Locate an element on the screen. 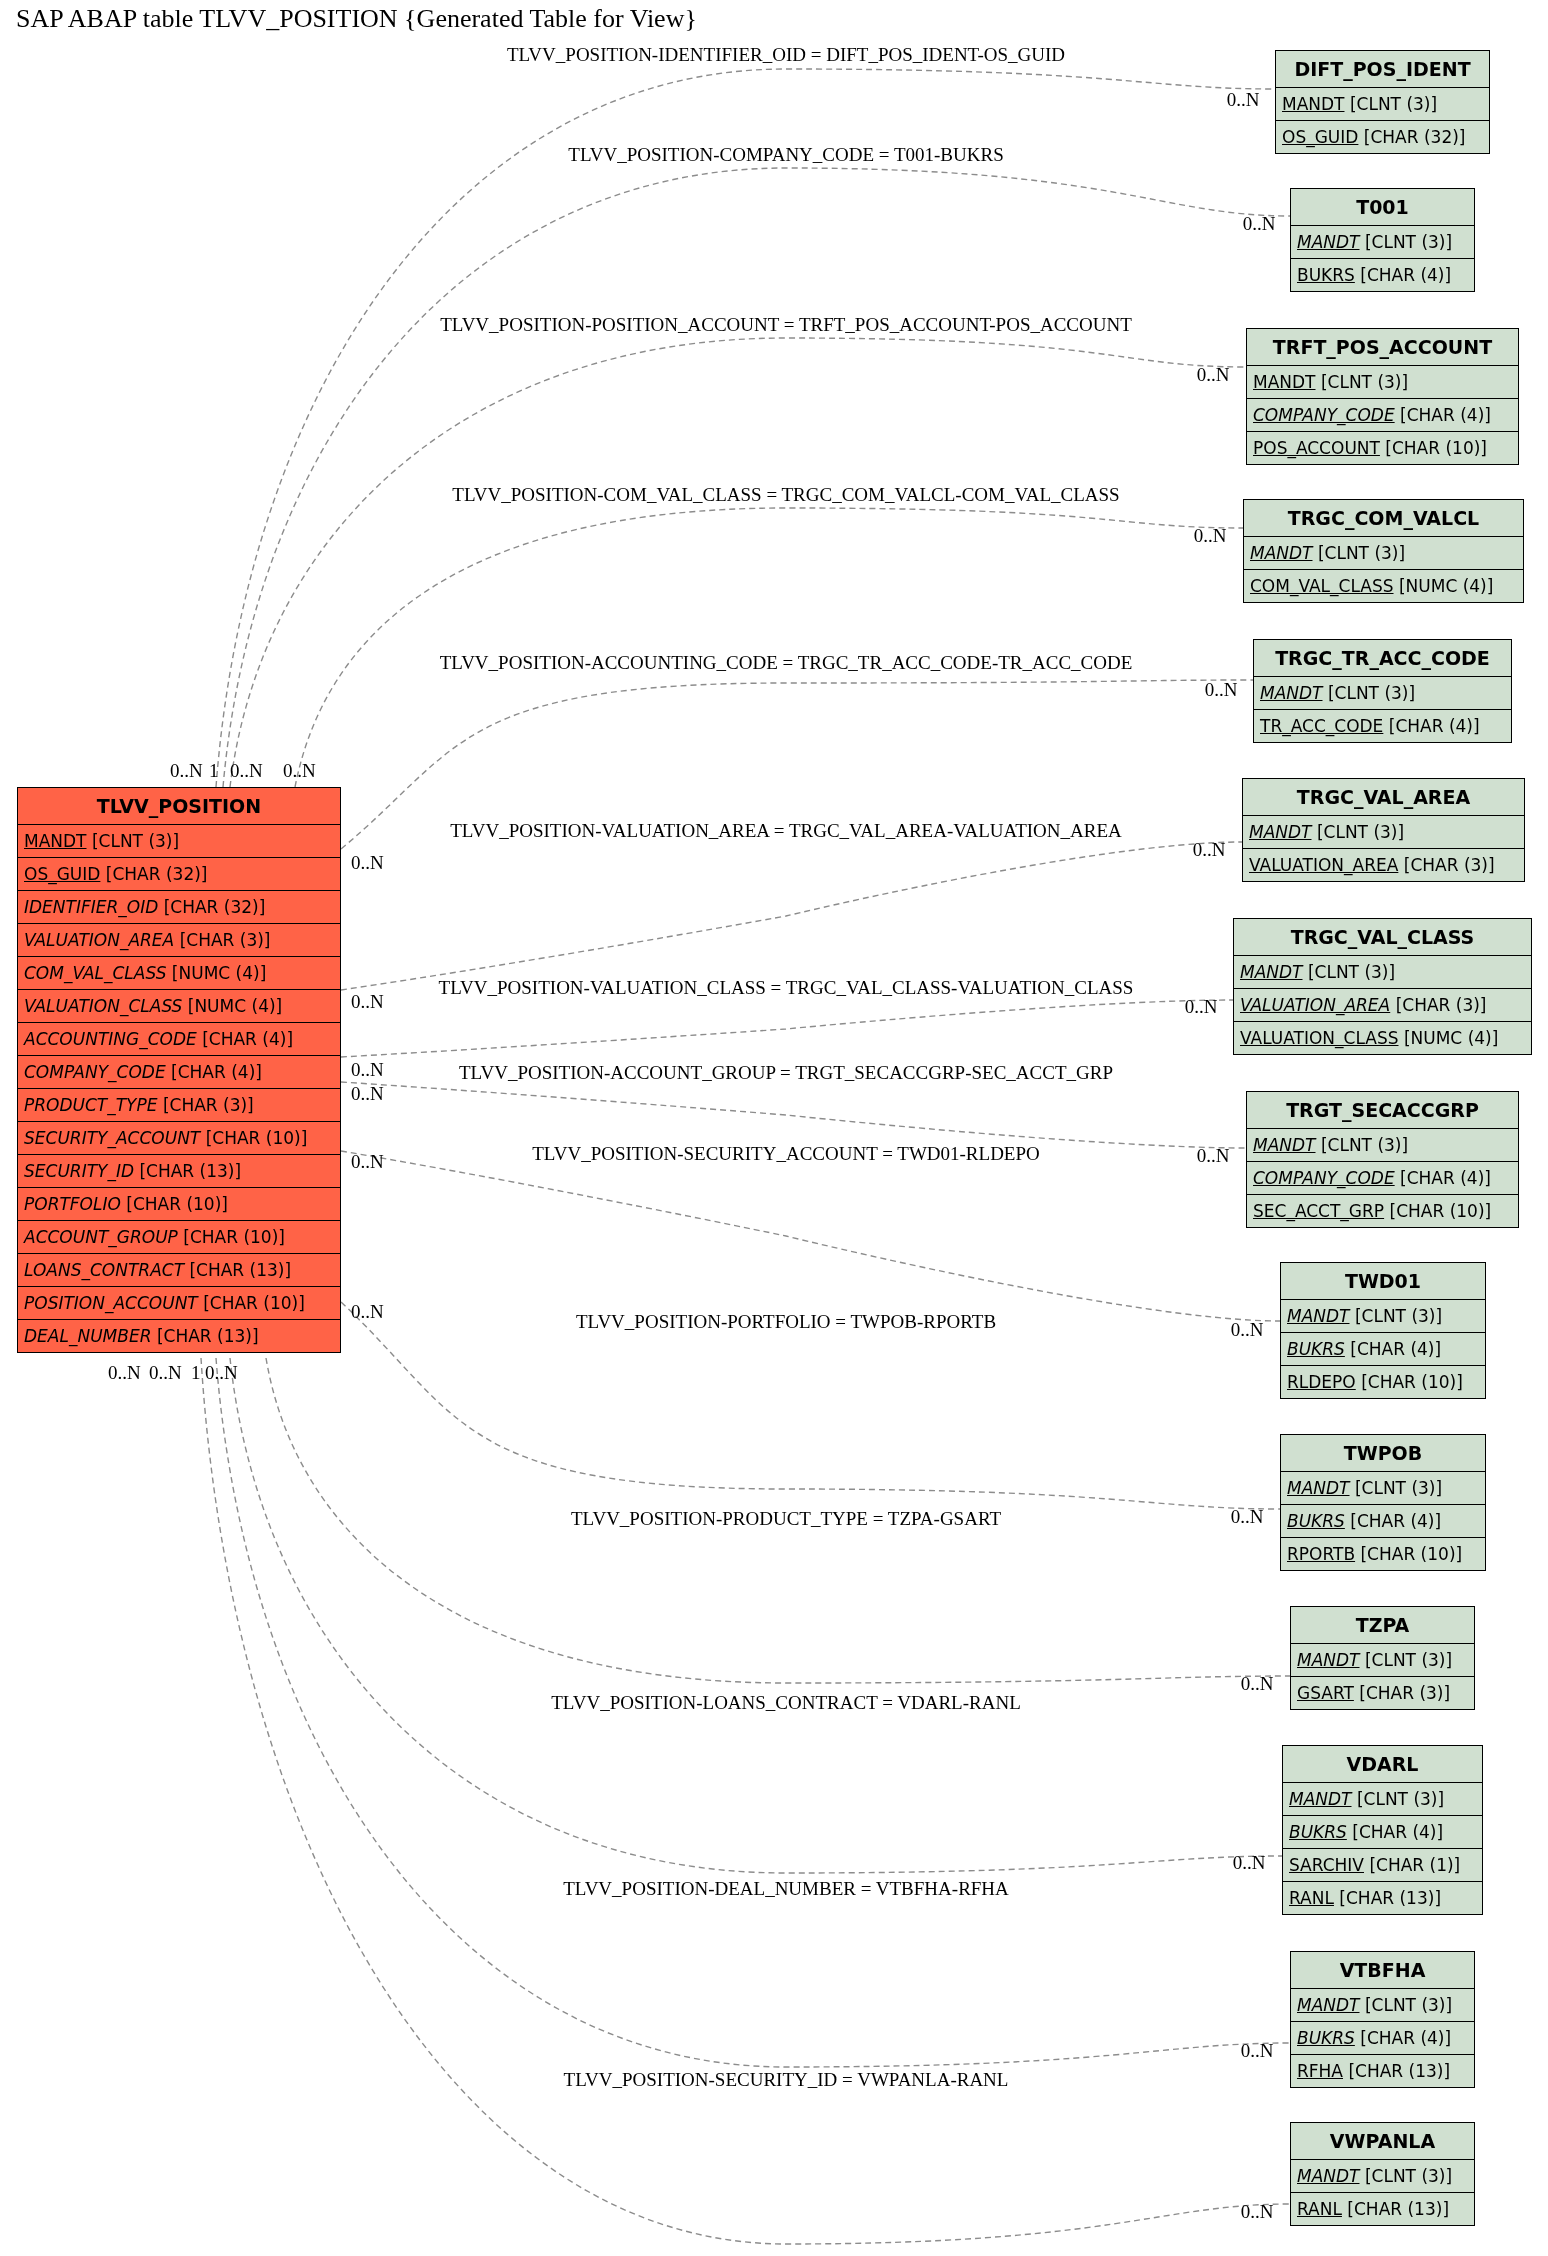 Image resolution: width=1548 pixels, height=2256 pixels. table-field: POSITION_ACCOUNT [CHAR (10)] is located at coordinates (179, 1302).